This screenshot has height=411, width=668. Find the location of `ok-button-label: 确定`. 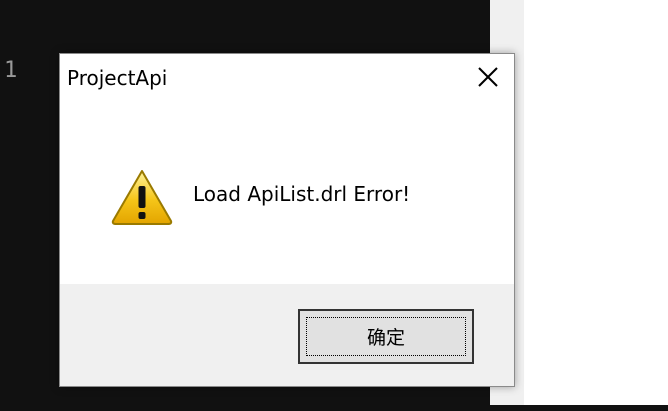

ok-button-label: 确定 is located at coordinates (385, 338).